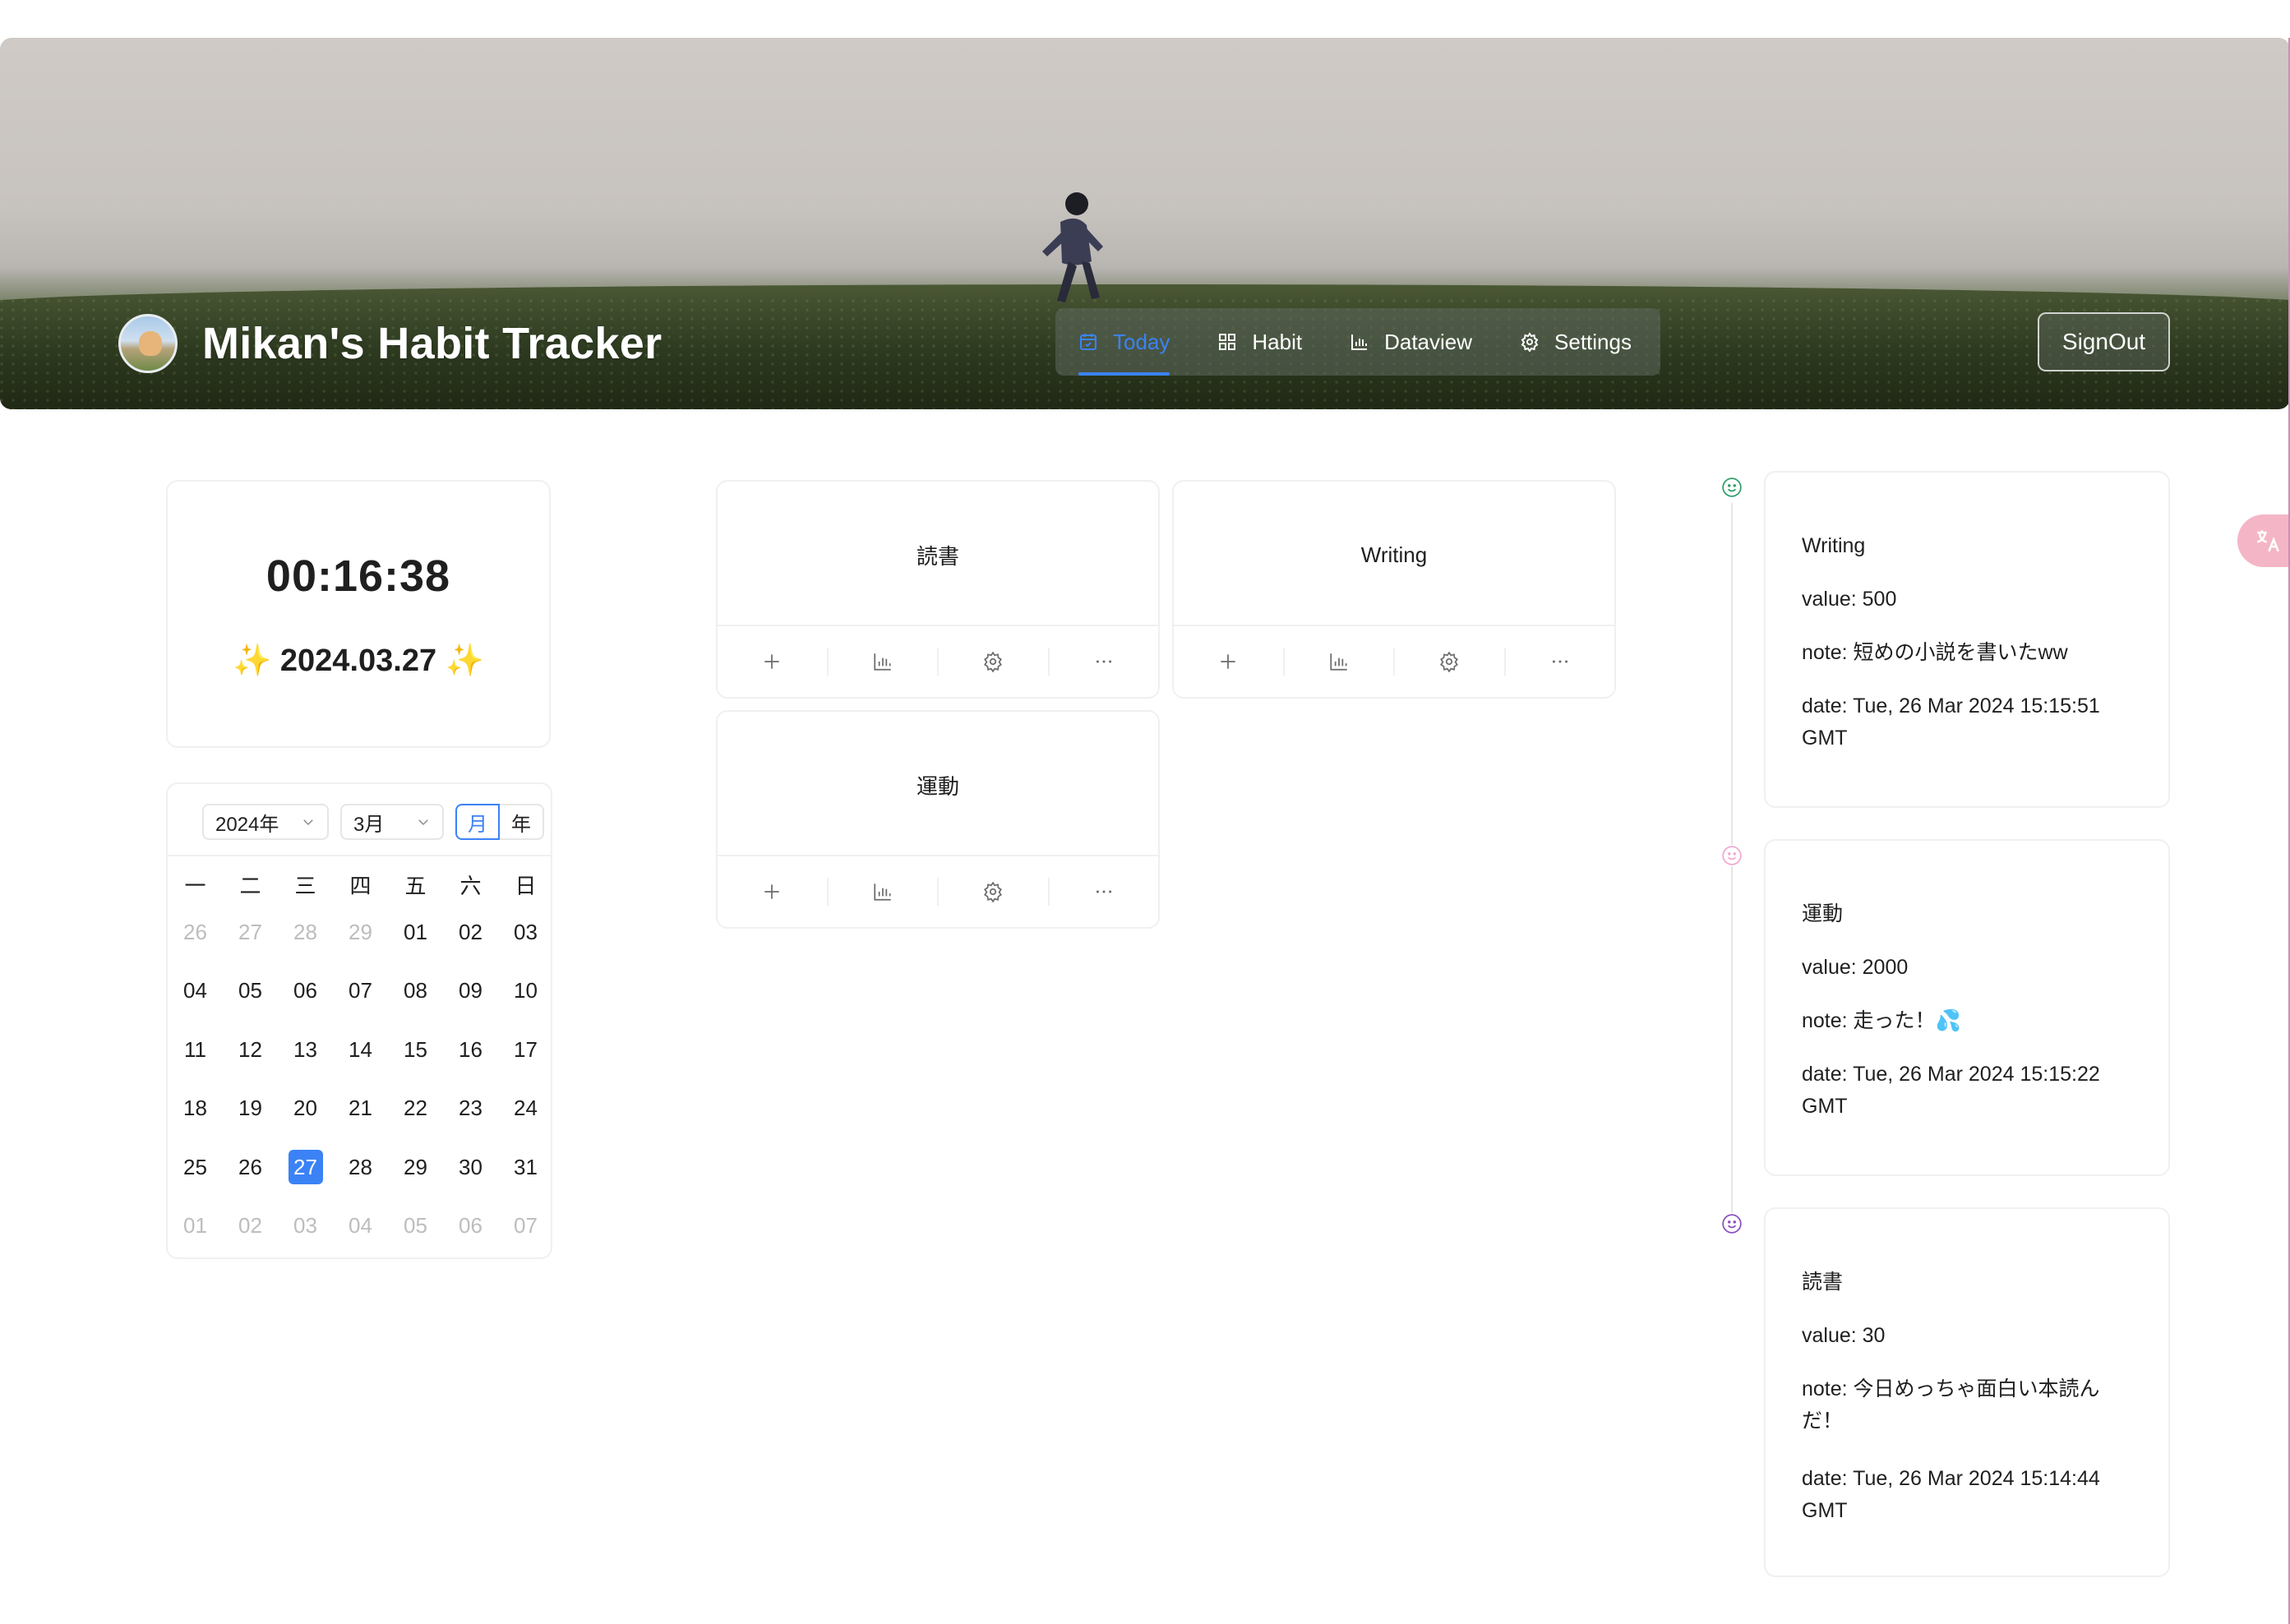  I want to click on calendar-day: 14, so click(360, 1049).